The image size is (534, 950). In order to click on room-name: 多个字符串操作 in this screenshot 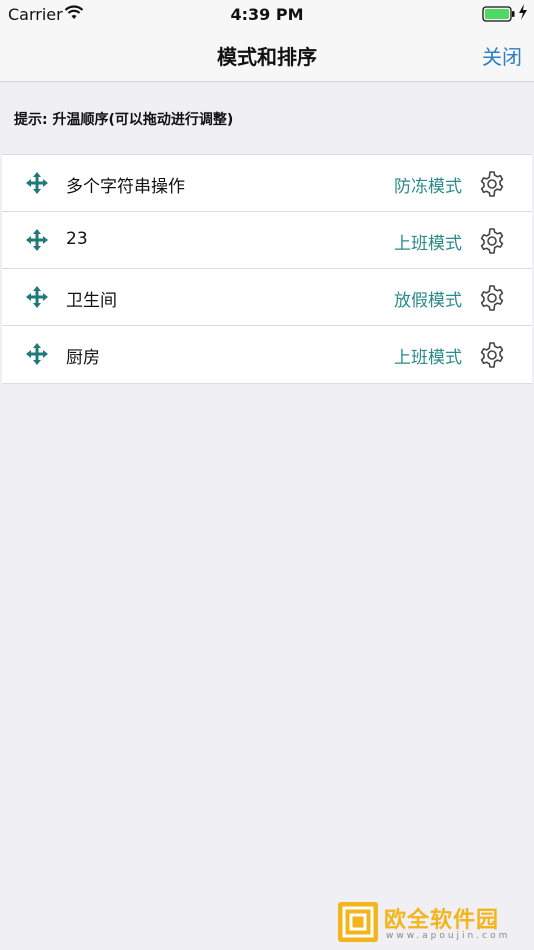, I will do `click(125, 187)`.